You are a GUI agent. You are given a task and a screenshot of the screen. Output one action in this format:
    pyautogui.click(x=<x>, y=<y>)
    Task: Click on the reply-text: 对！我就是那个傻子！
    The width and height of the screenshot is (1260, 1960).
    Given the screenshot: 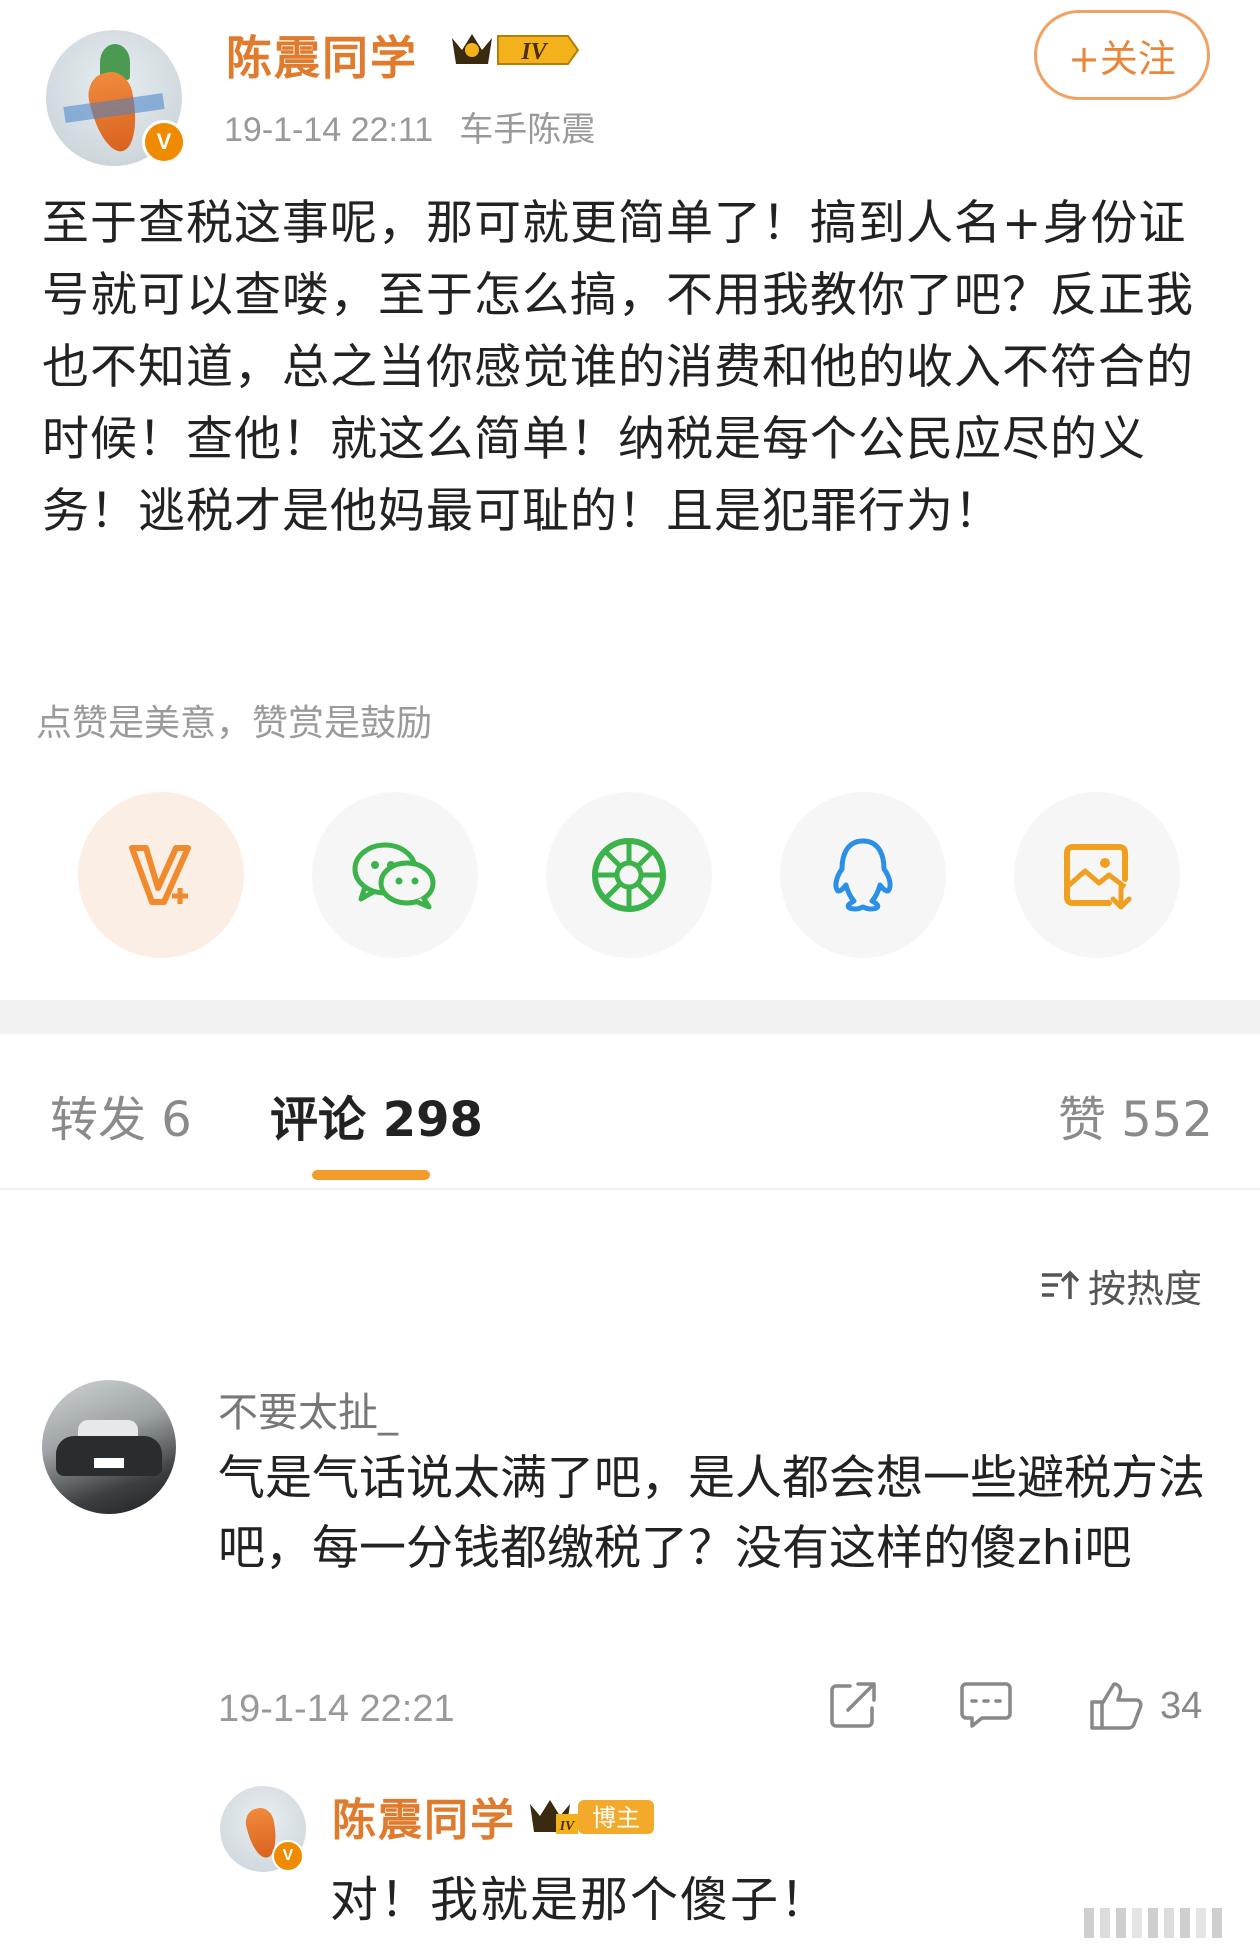 What is the action you would take?
    pyautogui.click(x=580, y=1900)
    